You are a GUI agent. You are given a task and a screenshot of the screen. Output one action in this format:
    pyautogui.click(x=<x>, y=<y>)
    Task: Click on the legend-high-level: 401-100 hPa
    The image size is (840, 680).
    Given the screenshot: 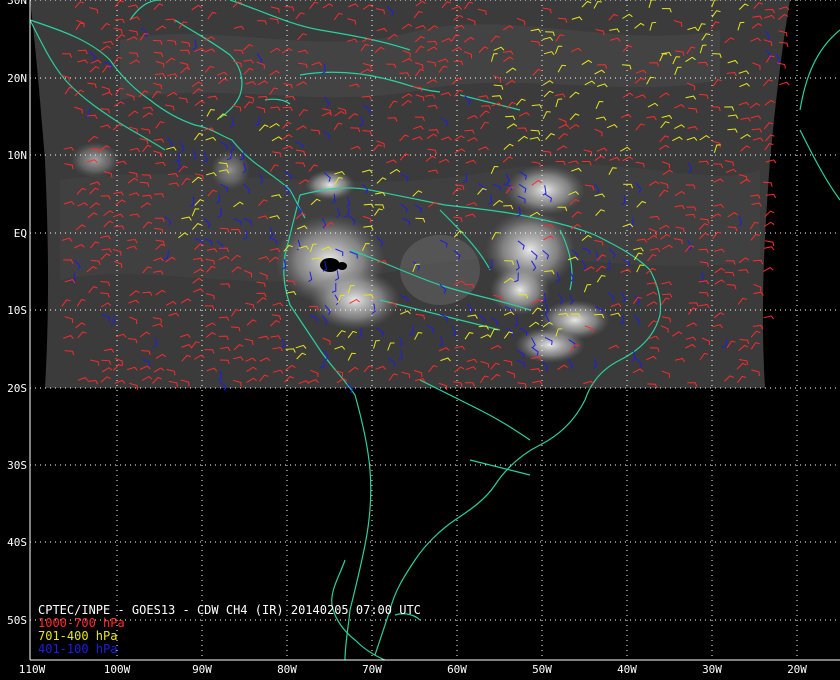 What is the action you would take?
    pyautogui.click(x=78, y=649)
    